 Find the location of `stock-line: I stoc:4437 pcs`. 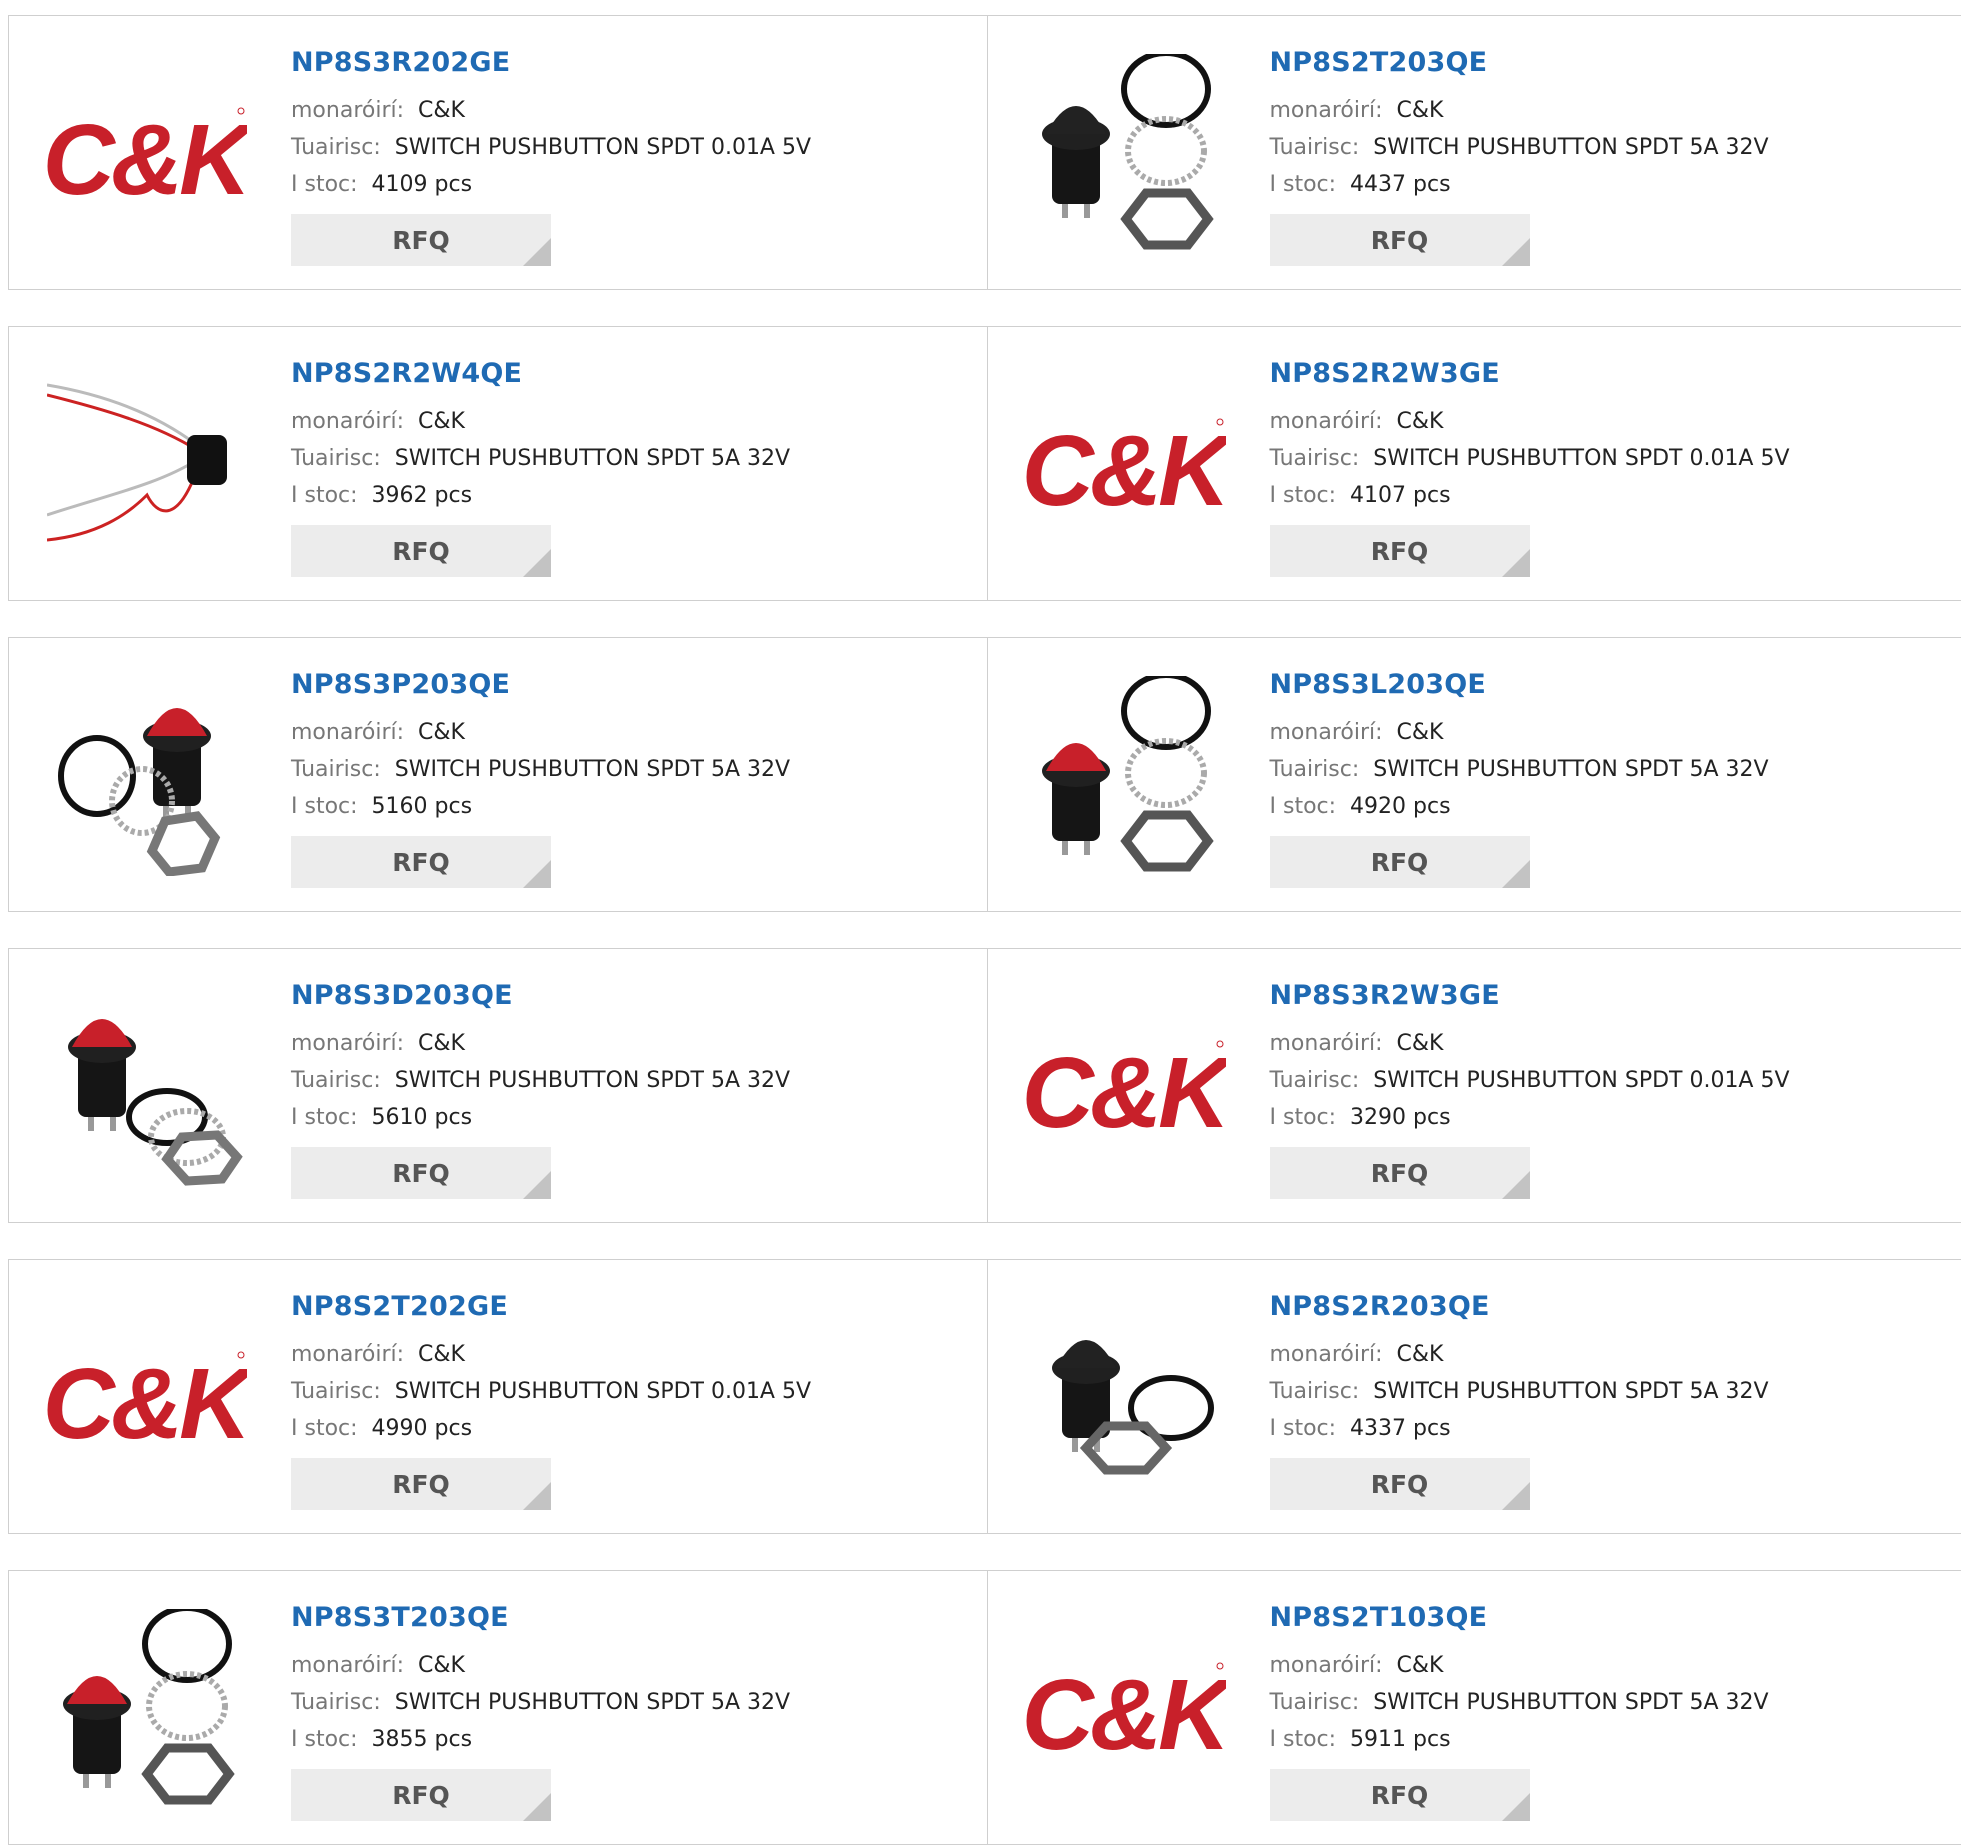

stock-line: I stoc:4437 pcs is located at coordinates (1519, 184).